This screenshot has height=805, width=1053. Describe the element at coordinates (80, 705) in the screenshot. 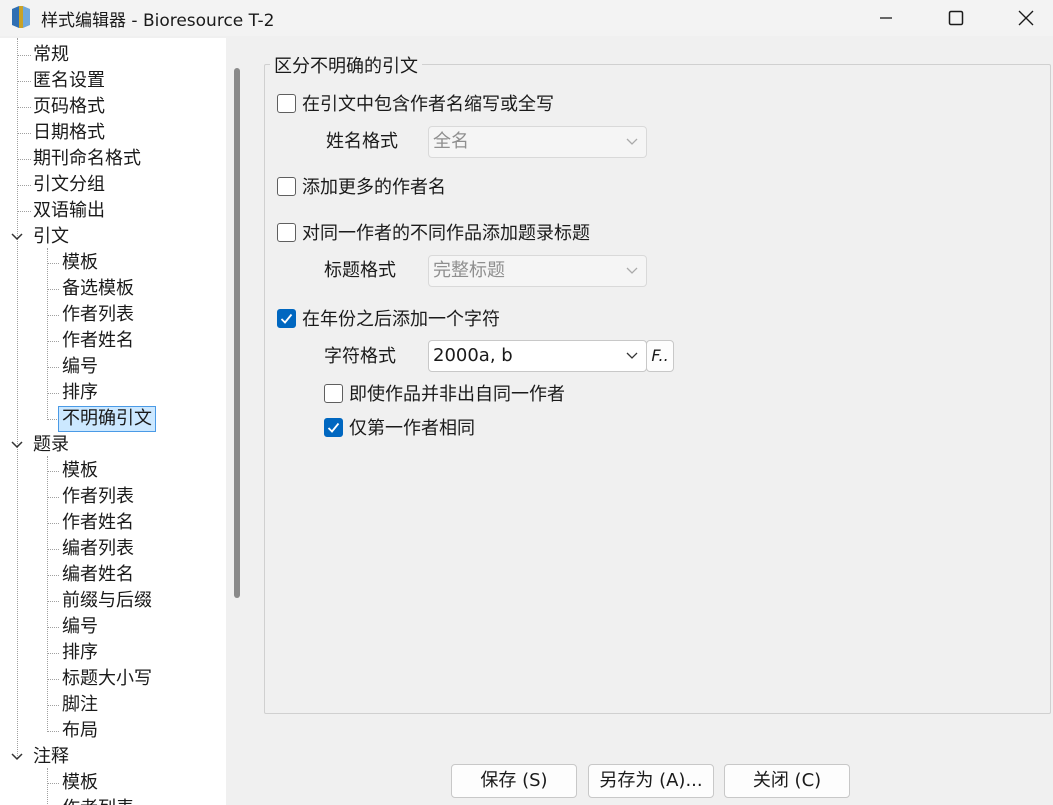

I see `tree-item-bib-footnotes: 脚注` at that location.